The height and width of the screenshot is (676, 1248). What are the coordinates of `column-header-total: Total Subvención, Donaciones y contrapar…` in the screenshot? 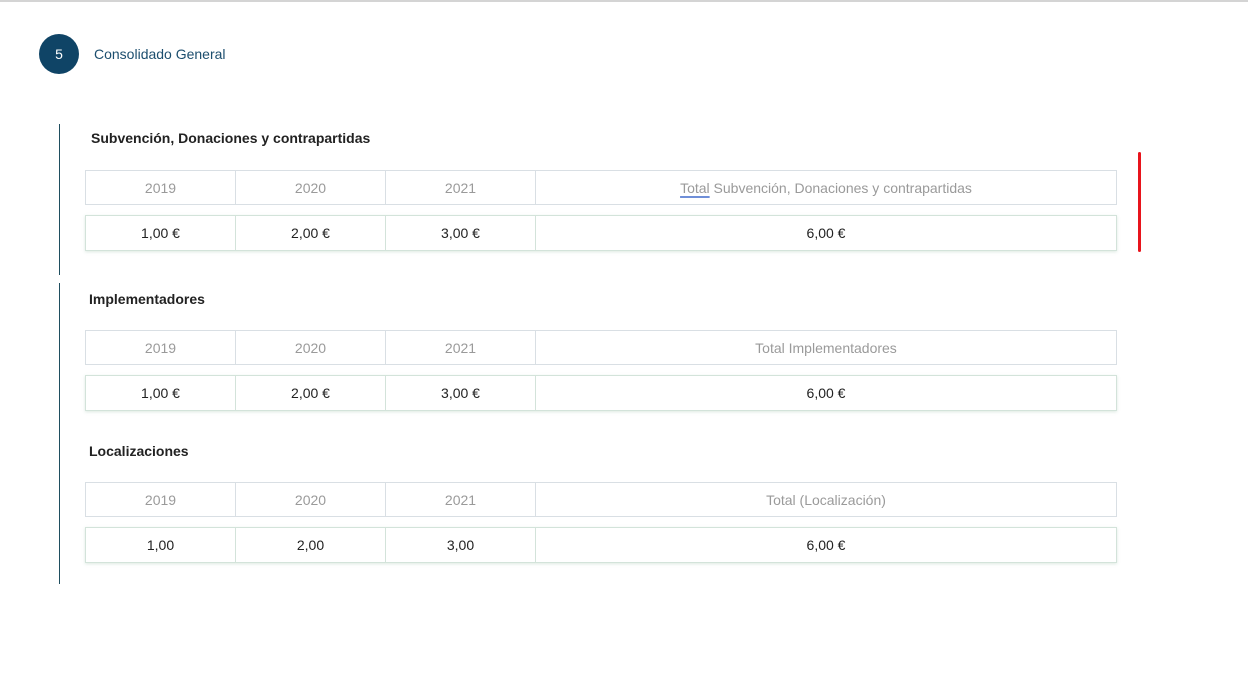 It's located at (826, 187).